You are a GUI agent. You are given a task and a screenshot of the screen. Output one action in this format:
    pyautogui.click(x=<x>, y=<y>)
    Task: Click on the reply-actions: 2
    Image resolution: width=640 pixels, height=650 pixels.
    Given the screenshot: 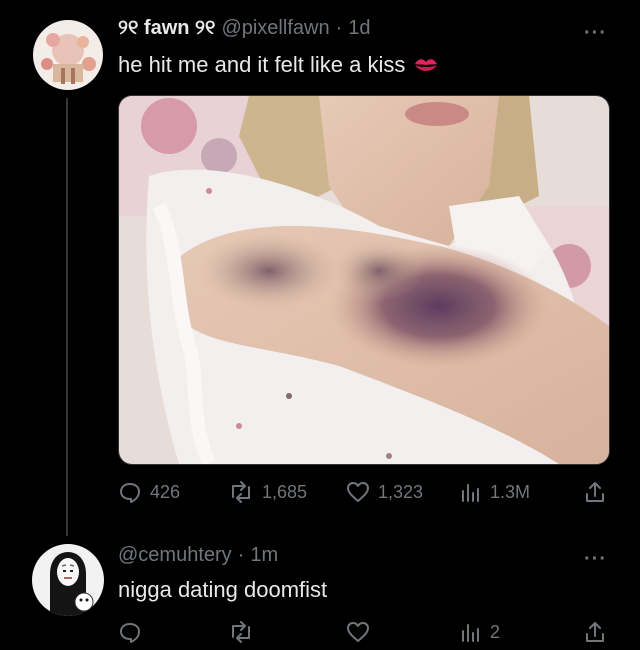 What is the action you would take?
    pyautogui.click(x=363, y=632)
    